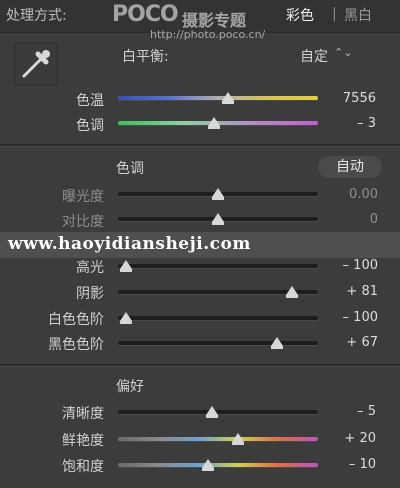  What do you see at coordinates (343, 52) in the screenshot?
I see `select-arrows-icon: ⌃⌄` at bounding box center [343, 52].